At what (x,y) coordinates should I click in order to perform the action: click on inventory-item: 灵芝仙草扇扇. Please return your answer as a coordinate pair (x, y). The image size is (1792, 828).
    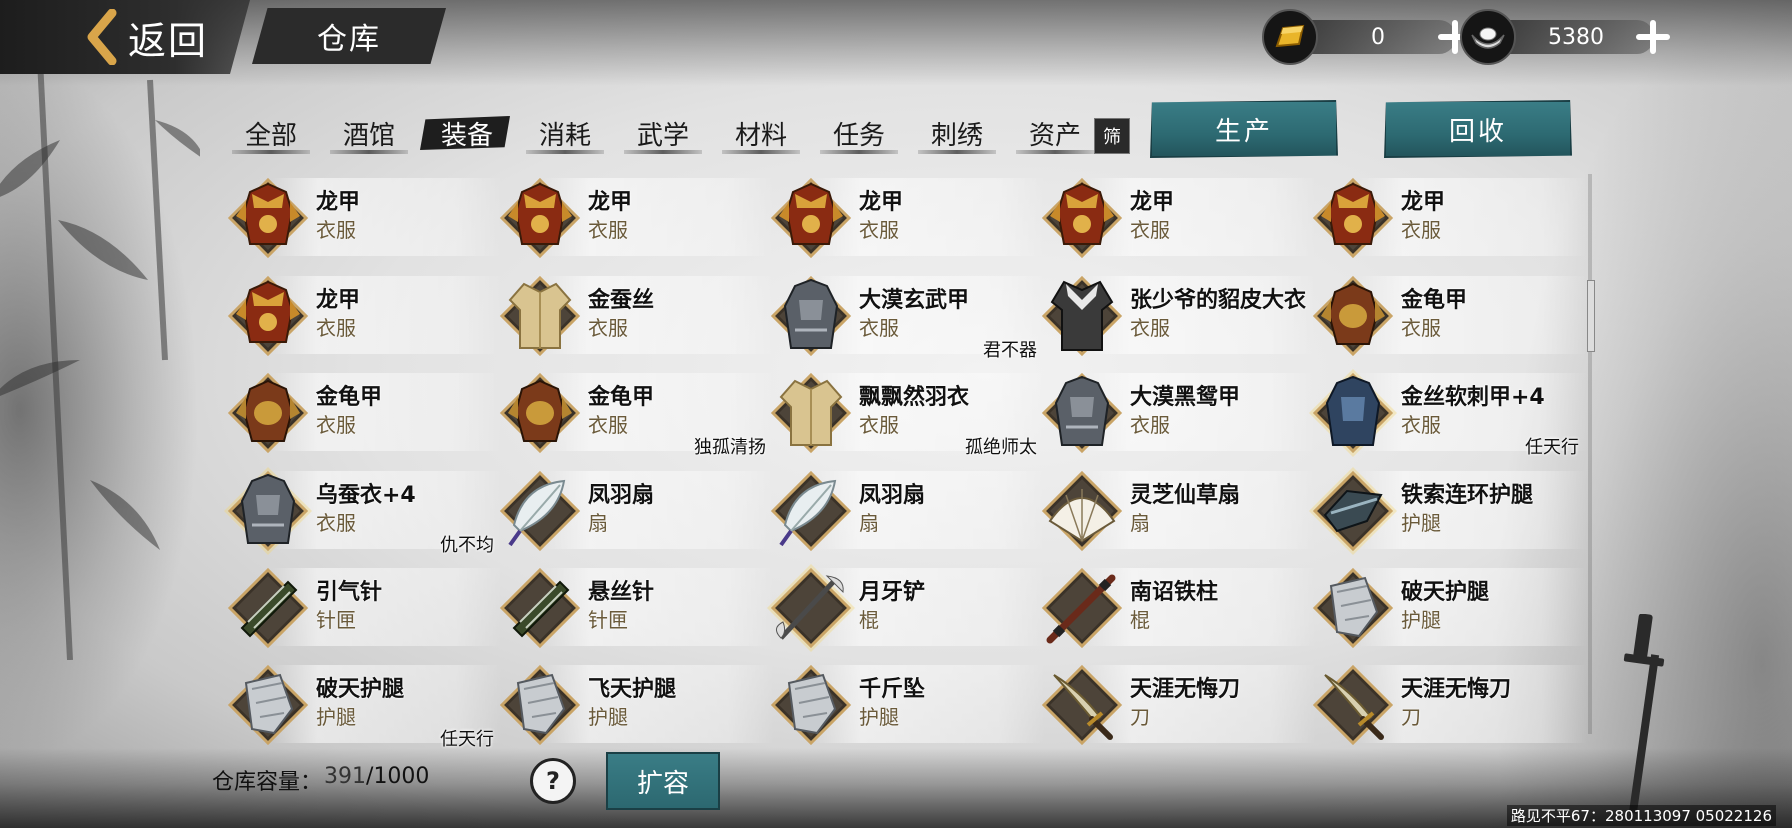
    Looking at the image, I should click on (1176, 511).